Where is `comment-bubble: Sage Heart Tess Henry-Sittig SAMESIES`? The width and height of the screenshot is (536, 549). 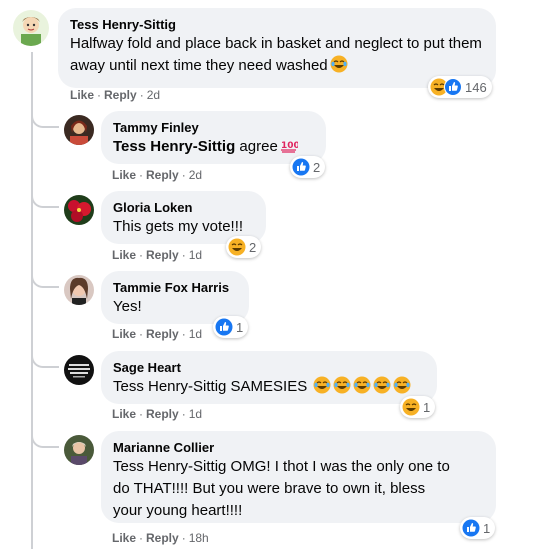
comment-bubble: Sage Heart Tess Henry-Sittig SAMESIES is located at coordinates (269, 377).